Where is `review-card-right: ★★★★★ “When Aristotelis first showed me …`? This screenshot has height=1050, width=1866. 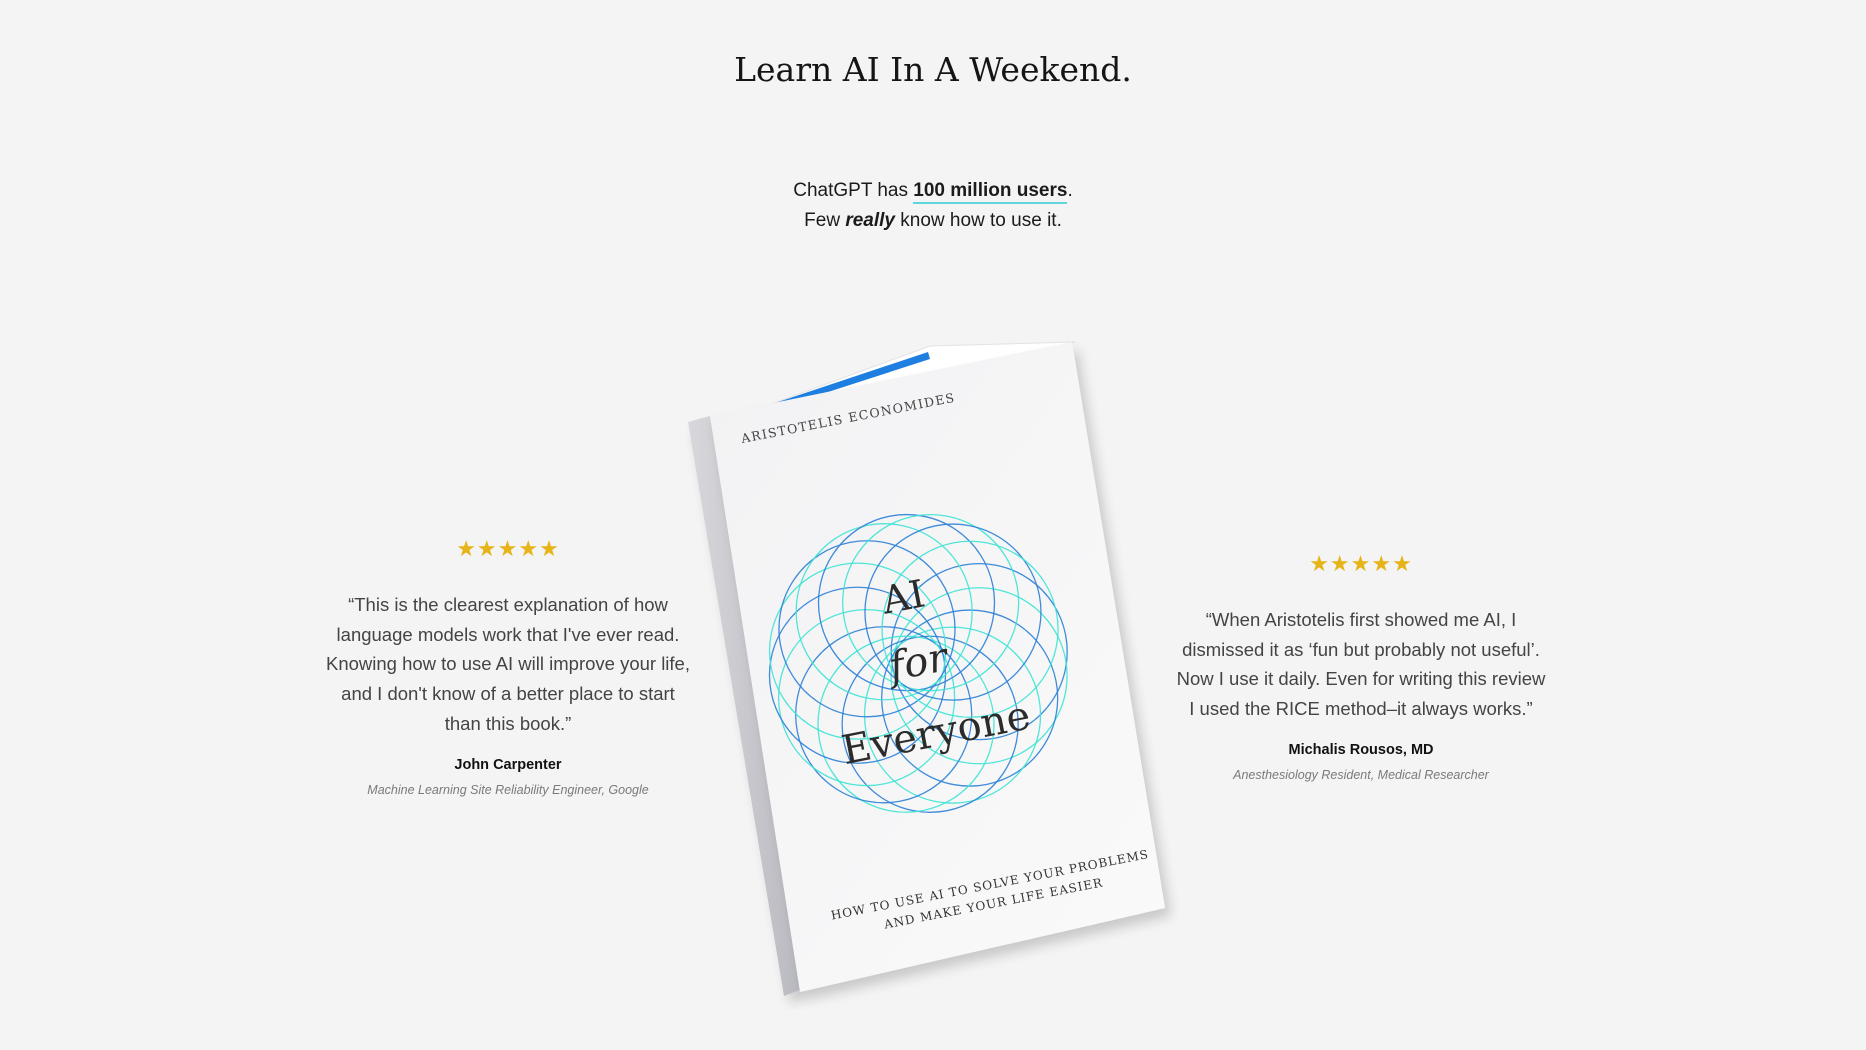 review-card-right: ★★★★★ “When Aristotelis first showed me … is located at coordinates (1361, 666).